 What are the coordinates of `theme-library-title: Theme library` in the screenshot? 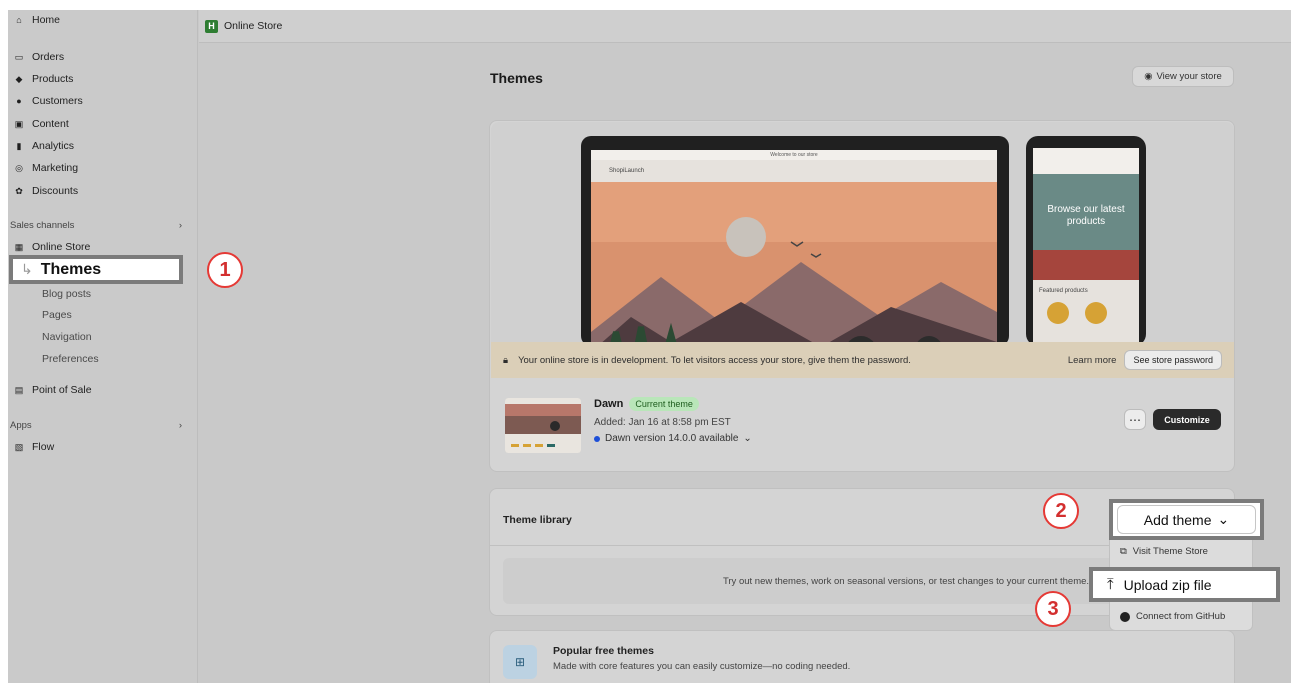 It's located at (537, 520).